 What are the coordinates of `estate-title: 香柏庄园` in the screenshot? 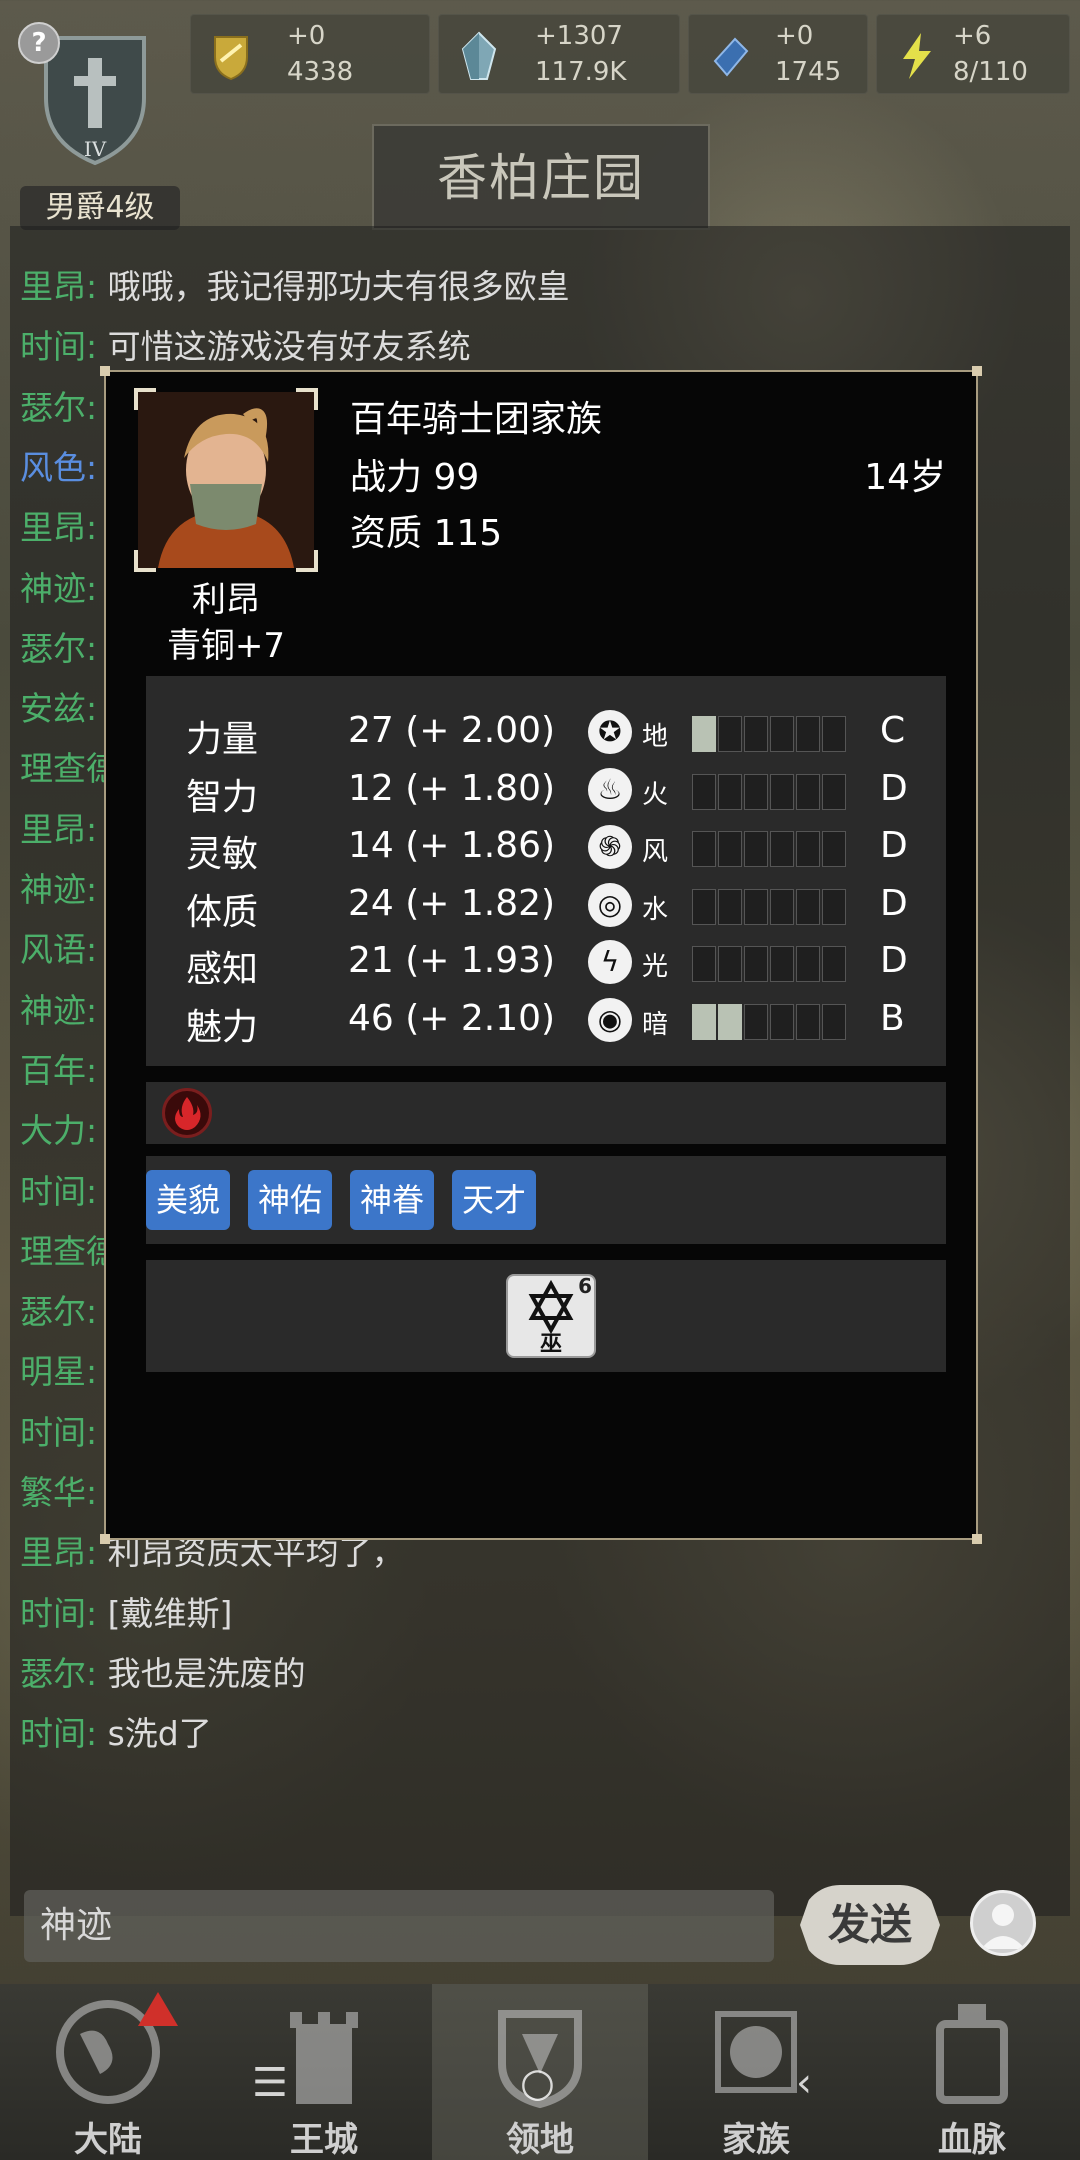 It's located at (541, 177).